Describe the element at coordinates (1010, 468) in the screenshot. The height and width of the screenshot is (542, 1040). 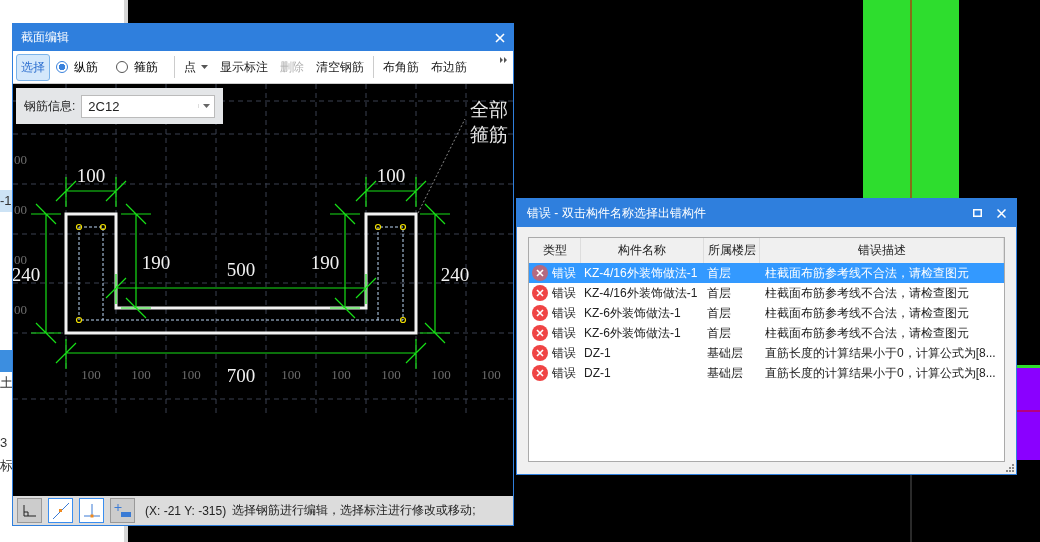
I see `resize-grip-icon` at that location.